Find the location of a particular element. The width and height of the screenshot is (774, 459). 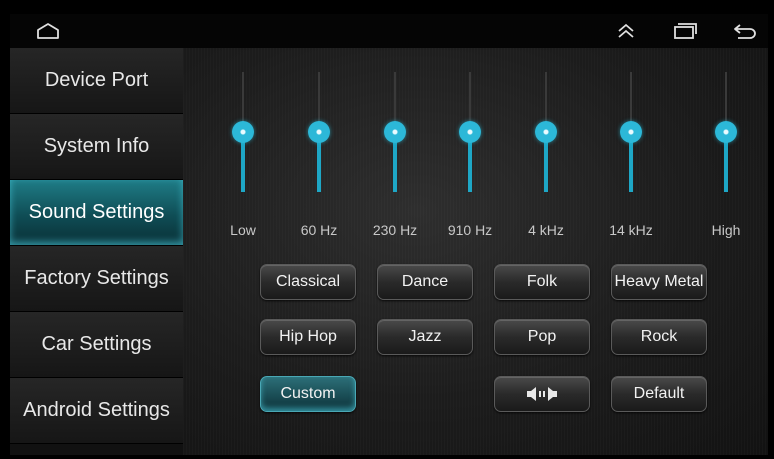

sidebar-item-android-settings: Android Settings is located at coordinates (96, 411).